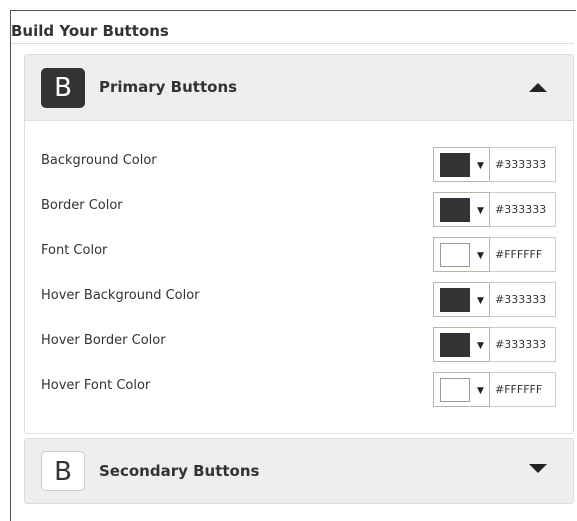  Describe the element at coordinates (168, 87) in the screenshot. I see `primary-panel-title: Primary Buttons` at that location.